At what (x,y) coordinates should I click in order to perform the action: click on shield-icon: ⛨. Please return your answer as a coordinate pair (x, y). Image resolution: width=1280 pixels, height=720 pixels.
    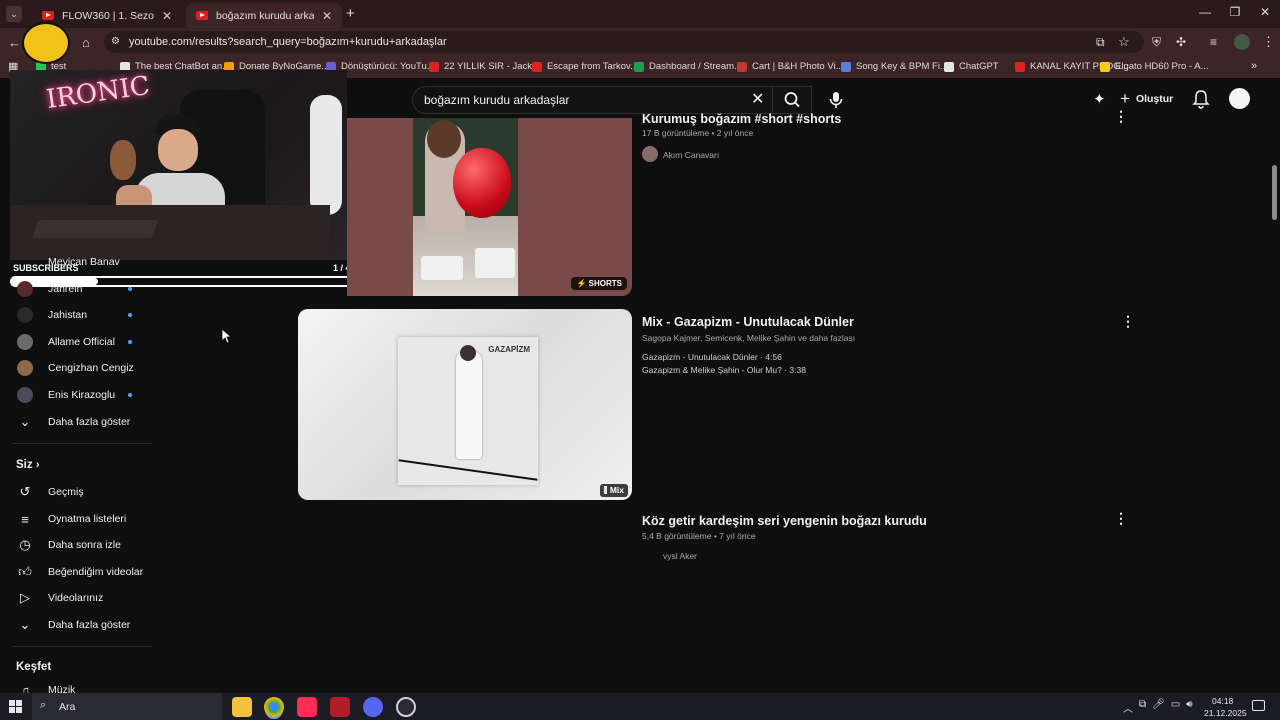
    Looking at the image, I should click on (1156, 42).